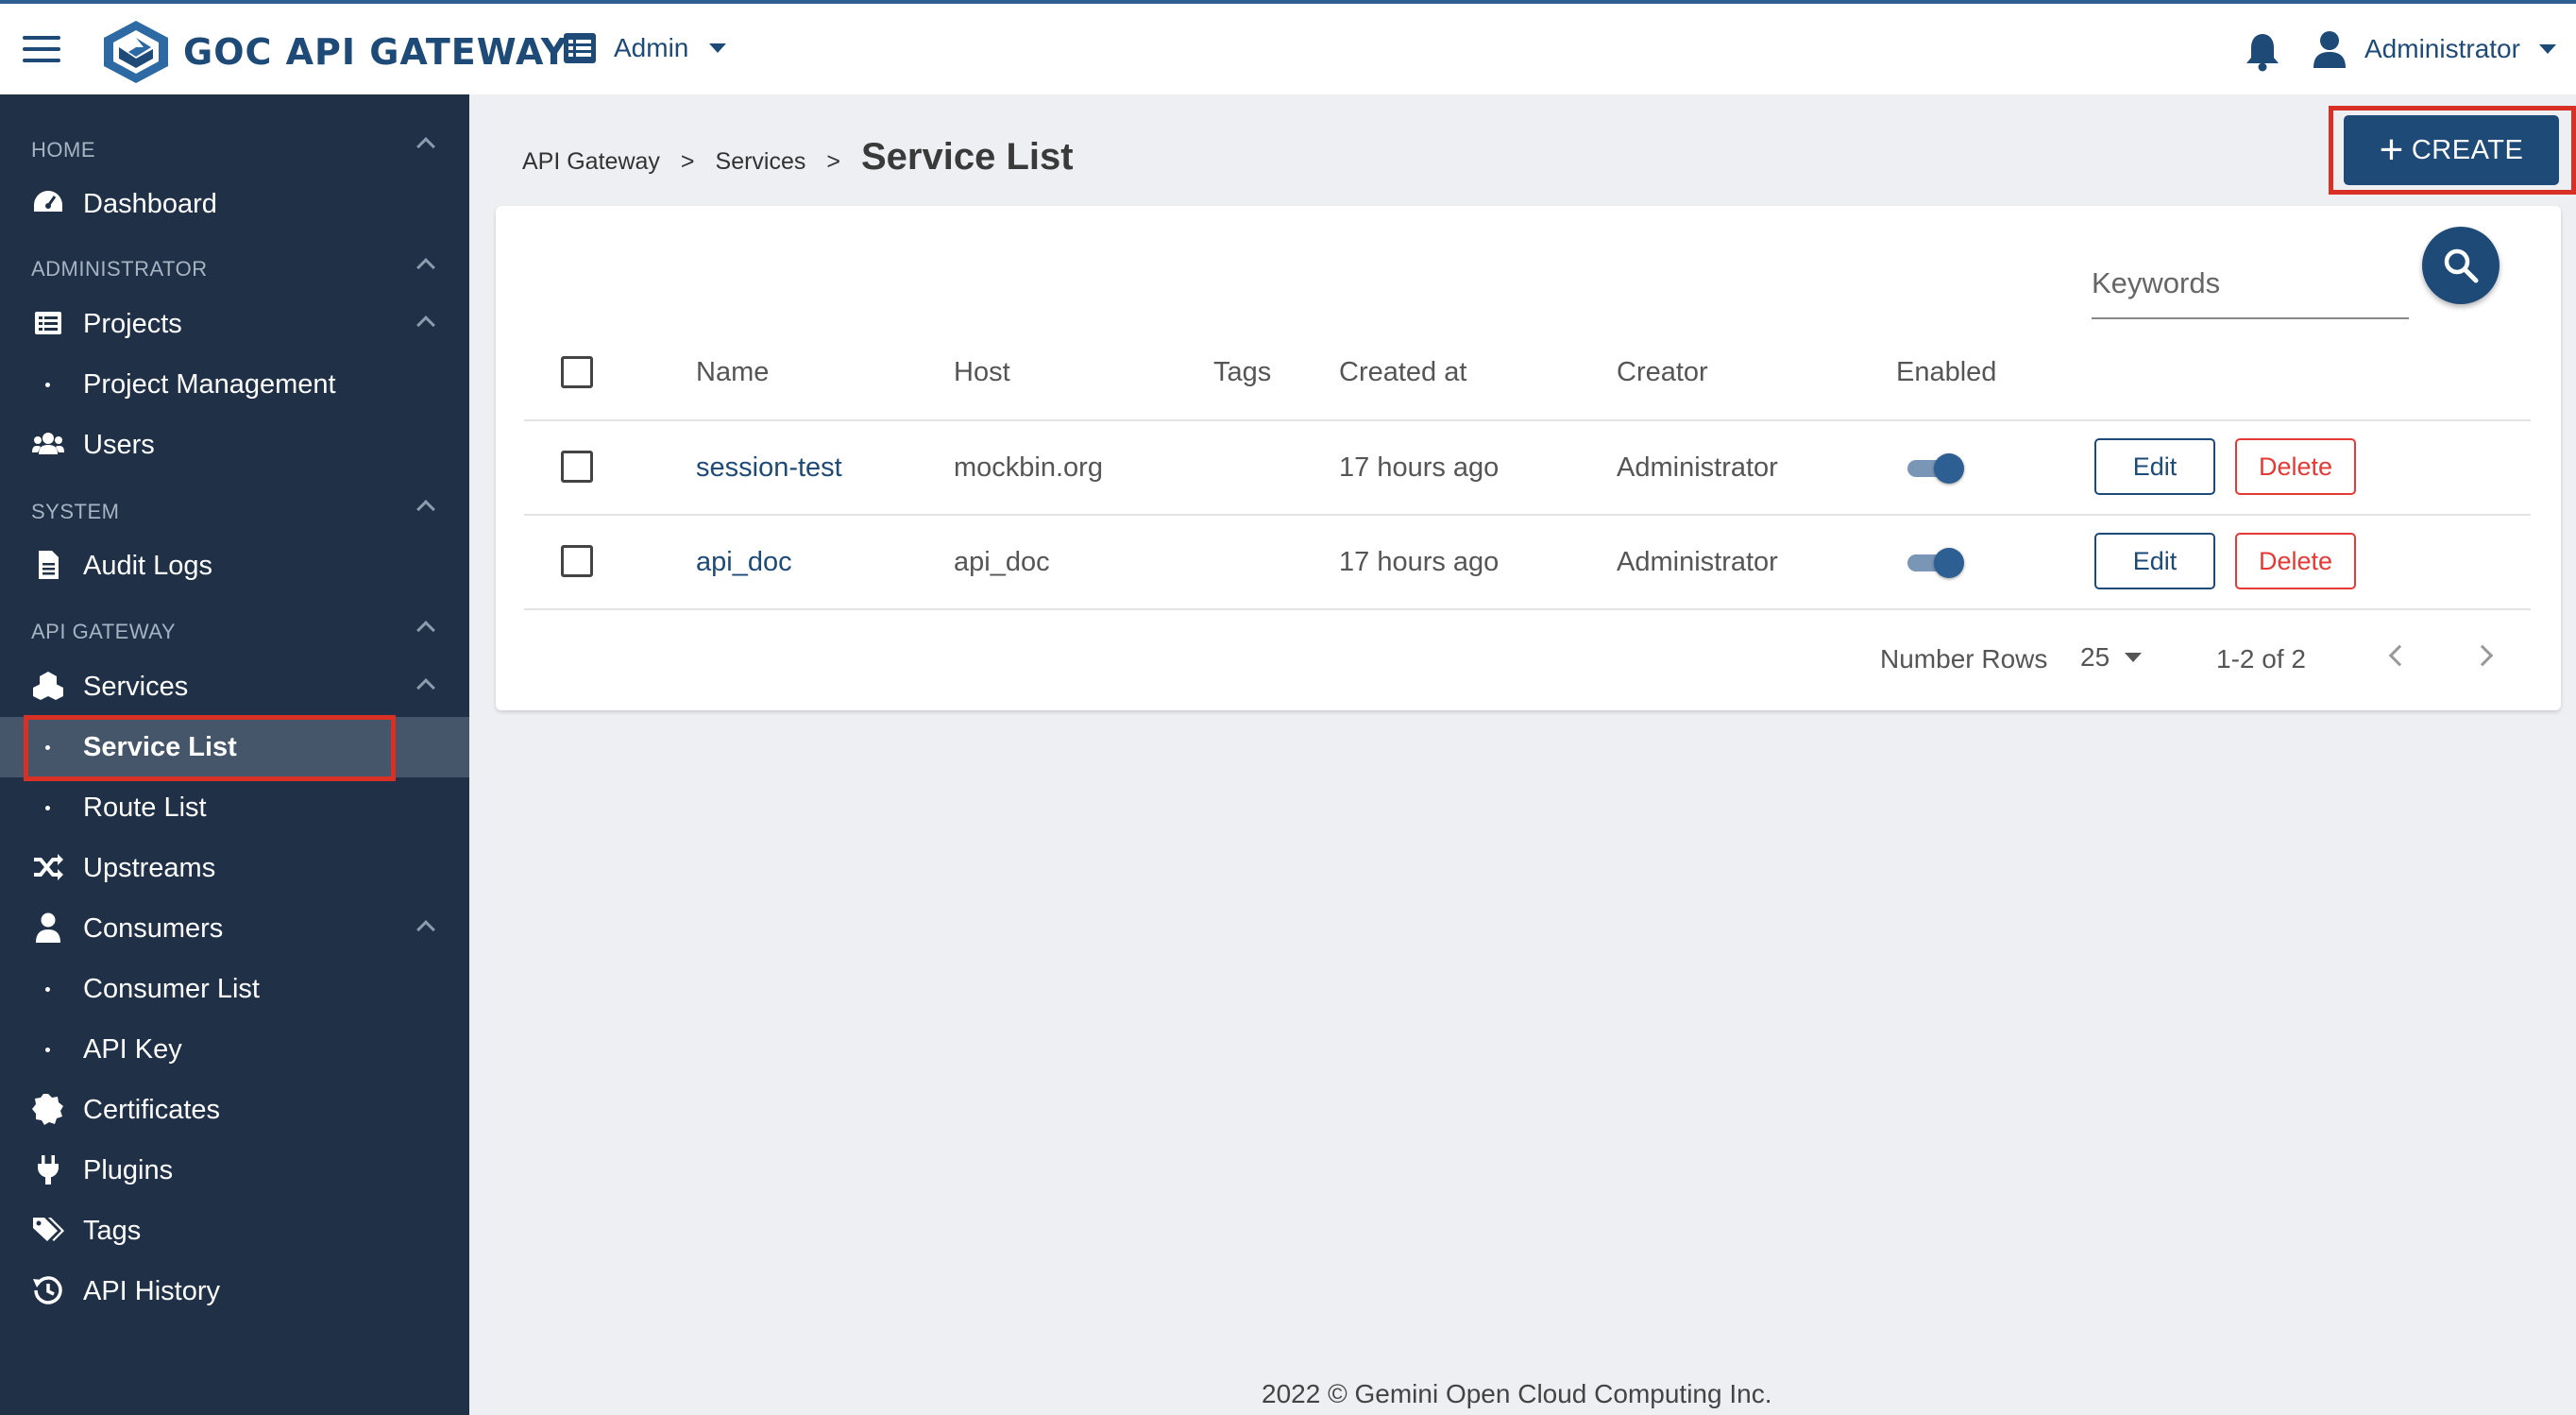  What do you see at coordinates (150, 203) in the screenshot?
I see `sidebar-item-label: Dashboard` at bounding box center [150, 203].